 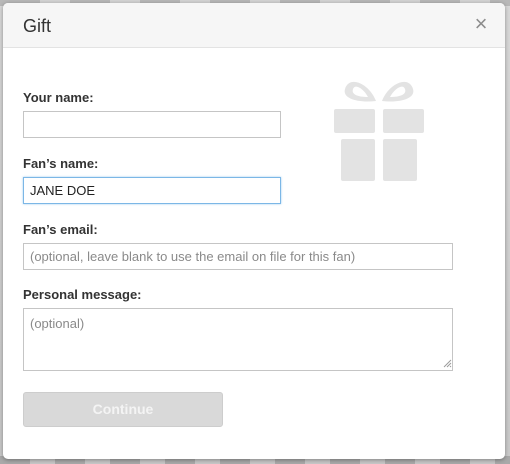 I want to click on fan-name-input, so click(x=152, y=190).